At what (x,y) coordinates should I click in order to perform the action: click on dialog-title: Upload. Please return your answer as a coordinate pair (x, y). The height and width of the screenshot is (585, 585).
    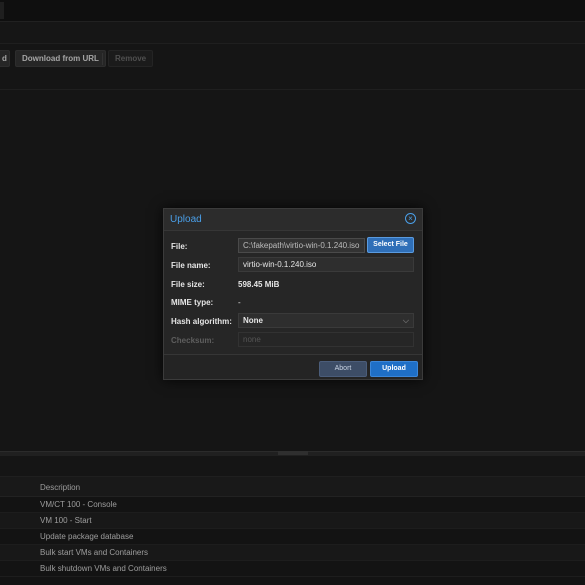
    Looking at the image, I should click on (186, 219).